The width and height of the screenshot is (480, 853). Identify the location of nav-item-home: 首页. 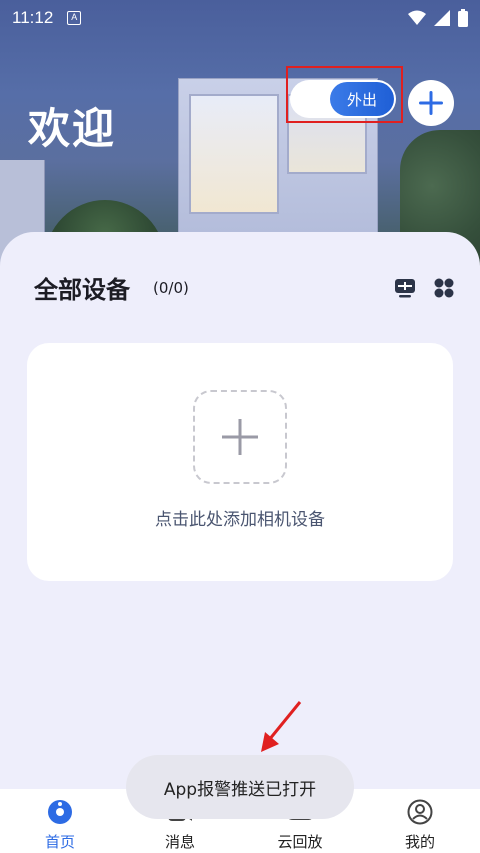
(60, 821).